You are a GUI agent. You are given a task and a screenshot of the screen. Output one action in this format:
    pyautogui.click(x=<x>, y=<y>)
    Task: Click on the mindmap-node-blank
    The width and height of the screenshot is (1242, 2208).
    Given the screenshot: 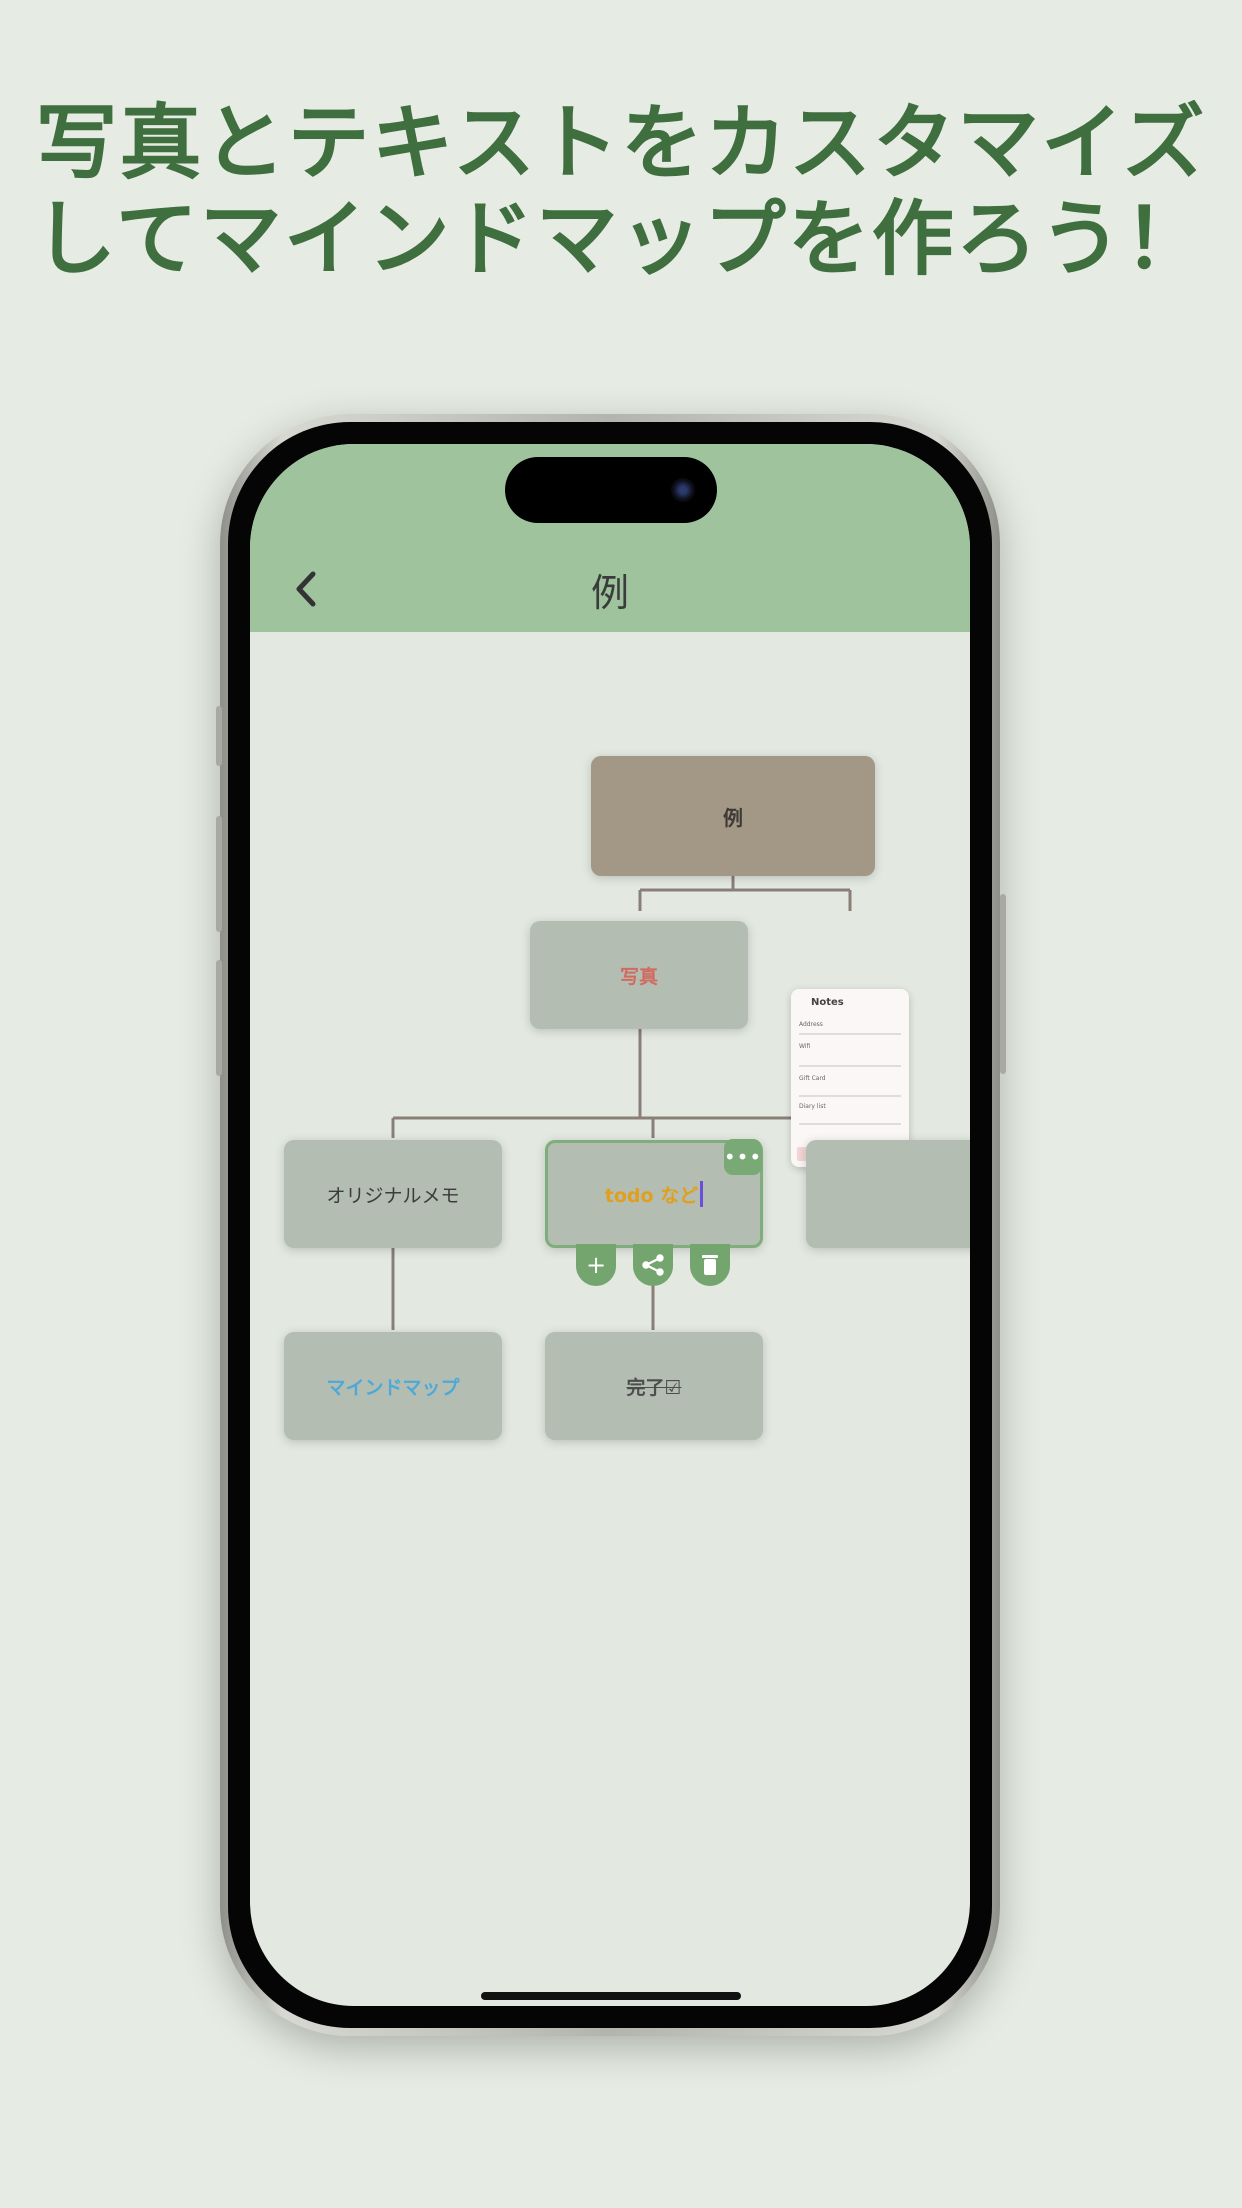 What is the action you would take?
    pyautogui.click(x=888, y=1194)
    